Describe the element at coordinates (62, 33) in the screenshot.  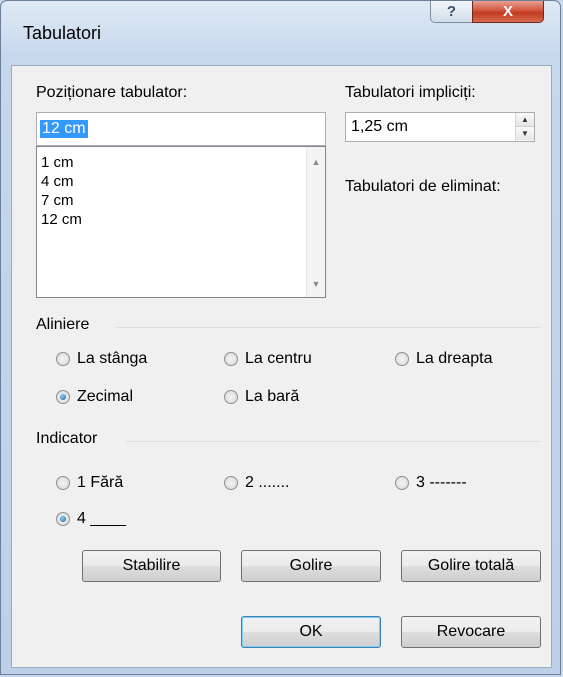
I see `window-title: Tabulatori` at that location.